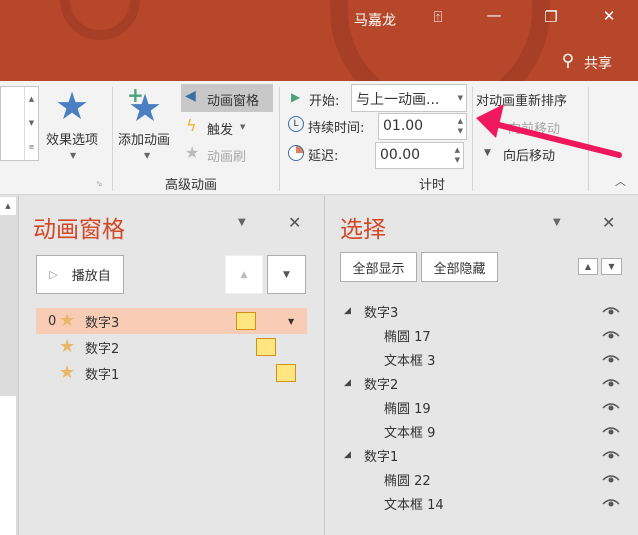  Describe the element at coordinates (244, 274) in the screenshot. I see `move-up-button: ▲` at that location.